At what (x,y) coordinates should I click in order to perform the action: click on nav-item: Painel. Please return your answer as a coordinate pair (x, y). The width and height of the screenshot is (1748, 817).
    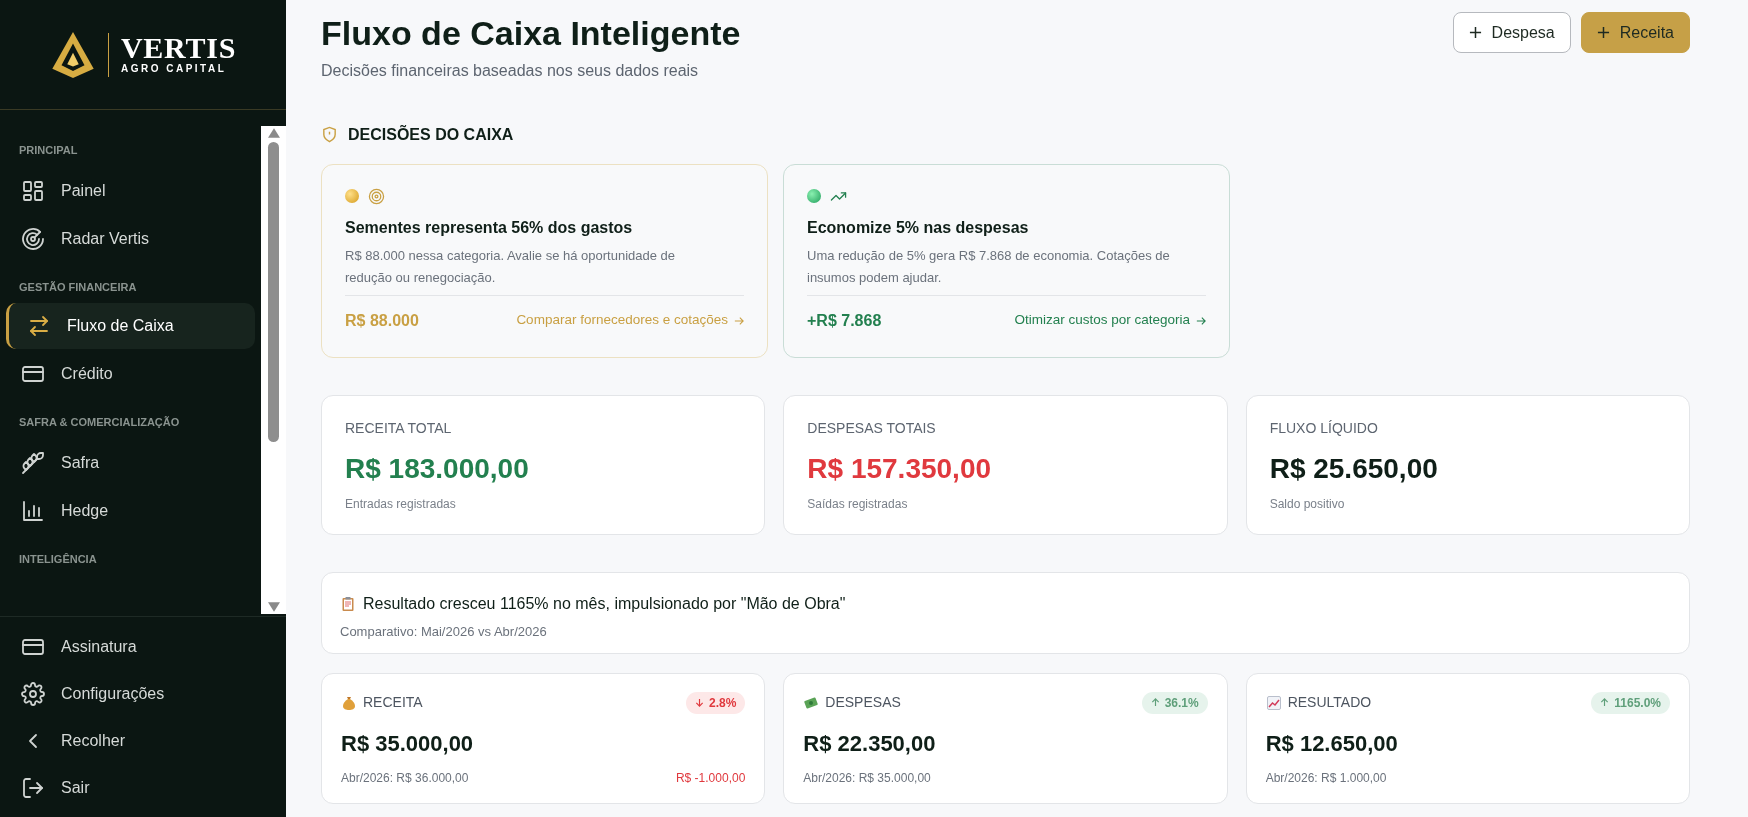
    Looking at the image, I should click on (127, 190).